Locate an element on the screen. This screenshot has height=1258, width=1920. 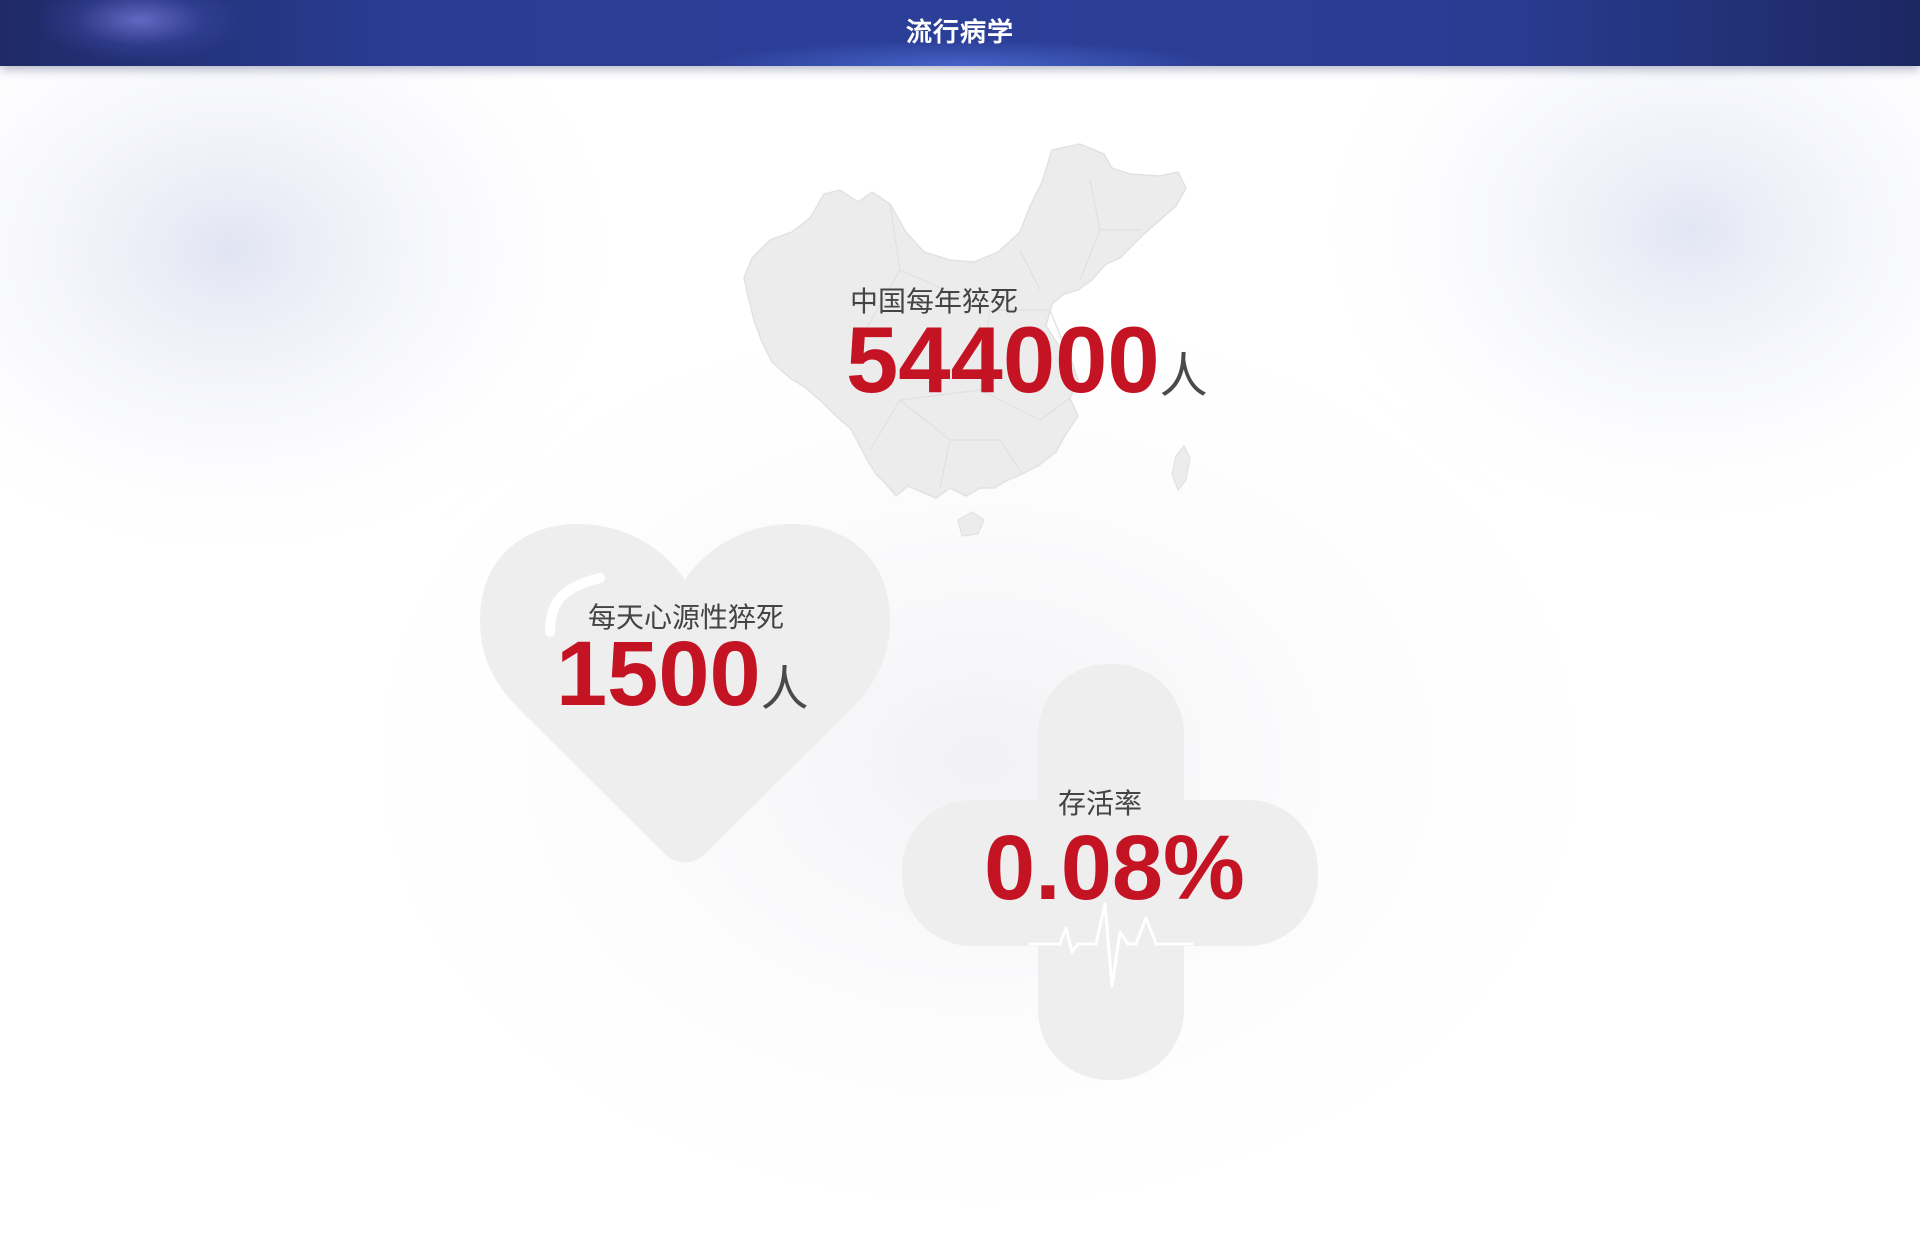
china-yearly-value: 544000人 is located at coordinates (1027, 360).